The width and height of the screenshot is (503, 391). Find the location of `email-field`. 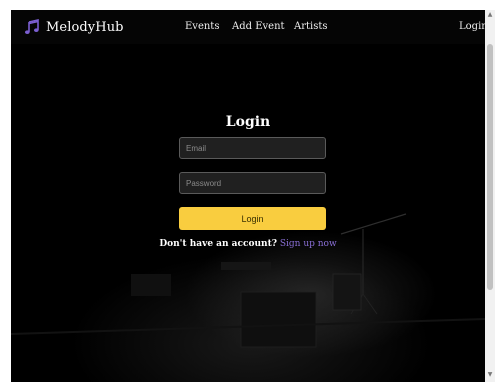

email-field is located at coordinates (252, 148).